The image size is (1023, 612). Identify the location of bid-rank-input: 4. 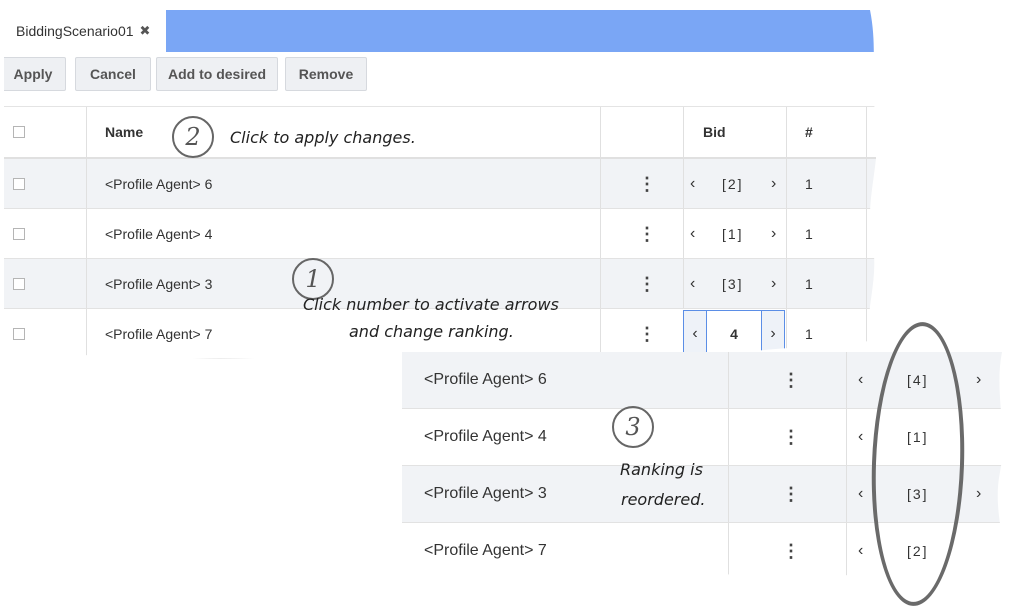
(734, 334).